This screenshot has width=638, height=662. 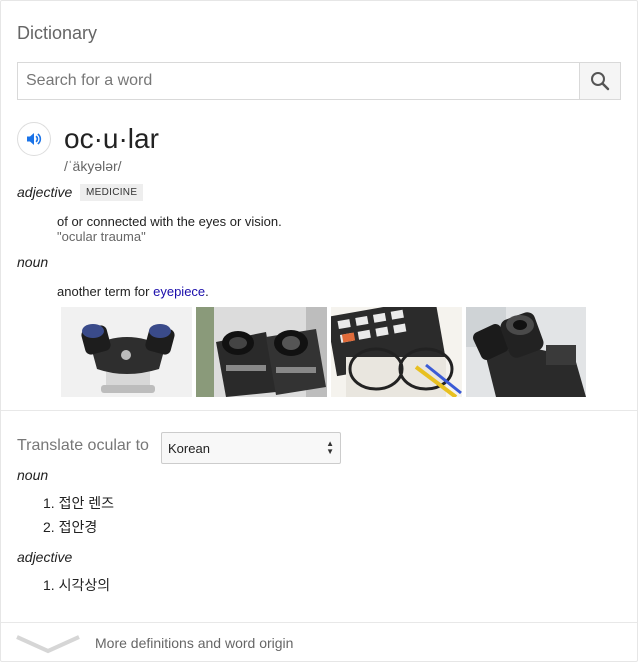 I want to click on eyepiece-link: eyepiece, so click(x=179, y=291).